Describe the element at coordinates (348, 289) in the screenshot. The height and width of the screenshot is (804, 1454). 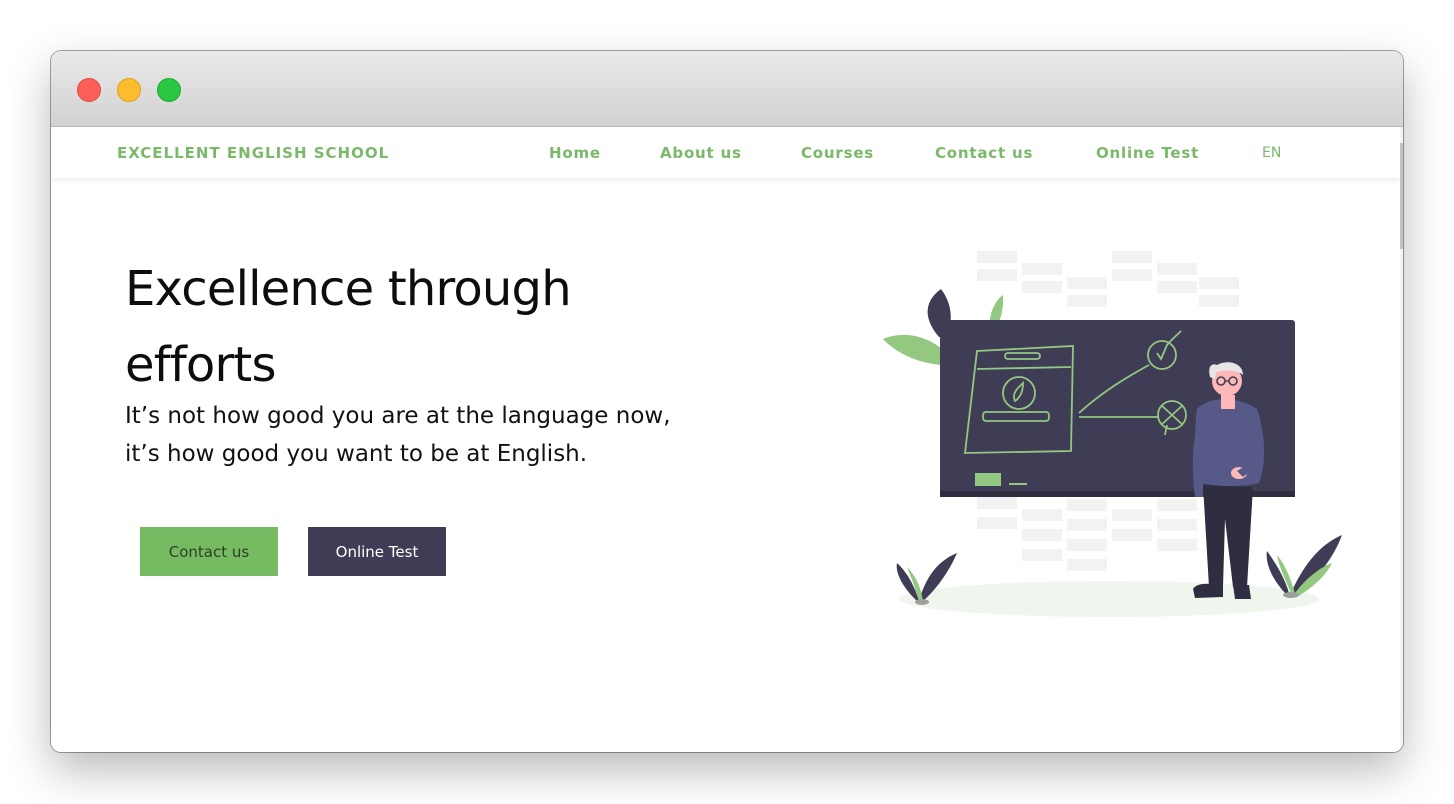
I see `hero-title-line-1: Excellence through` at that location.